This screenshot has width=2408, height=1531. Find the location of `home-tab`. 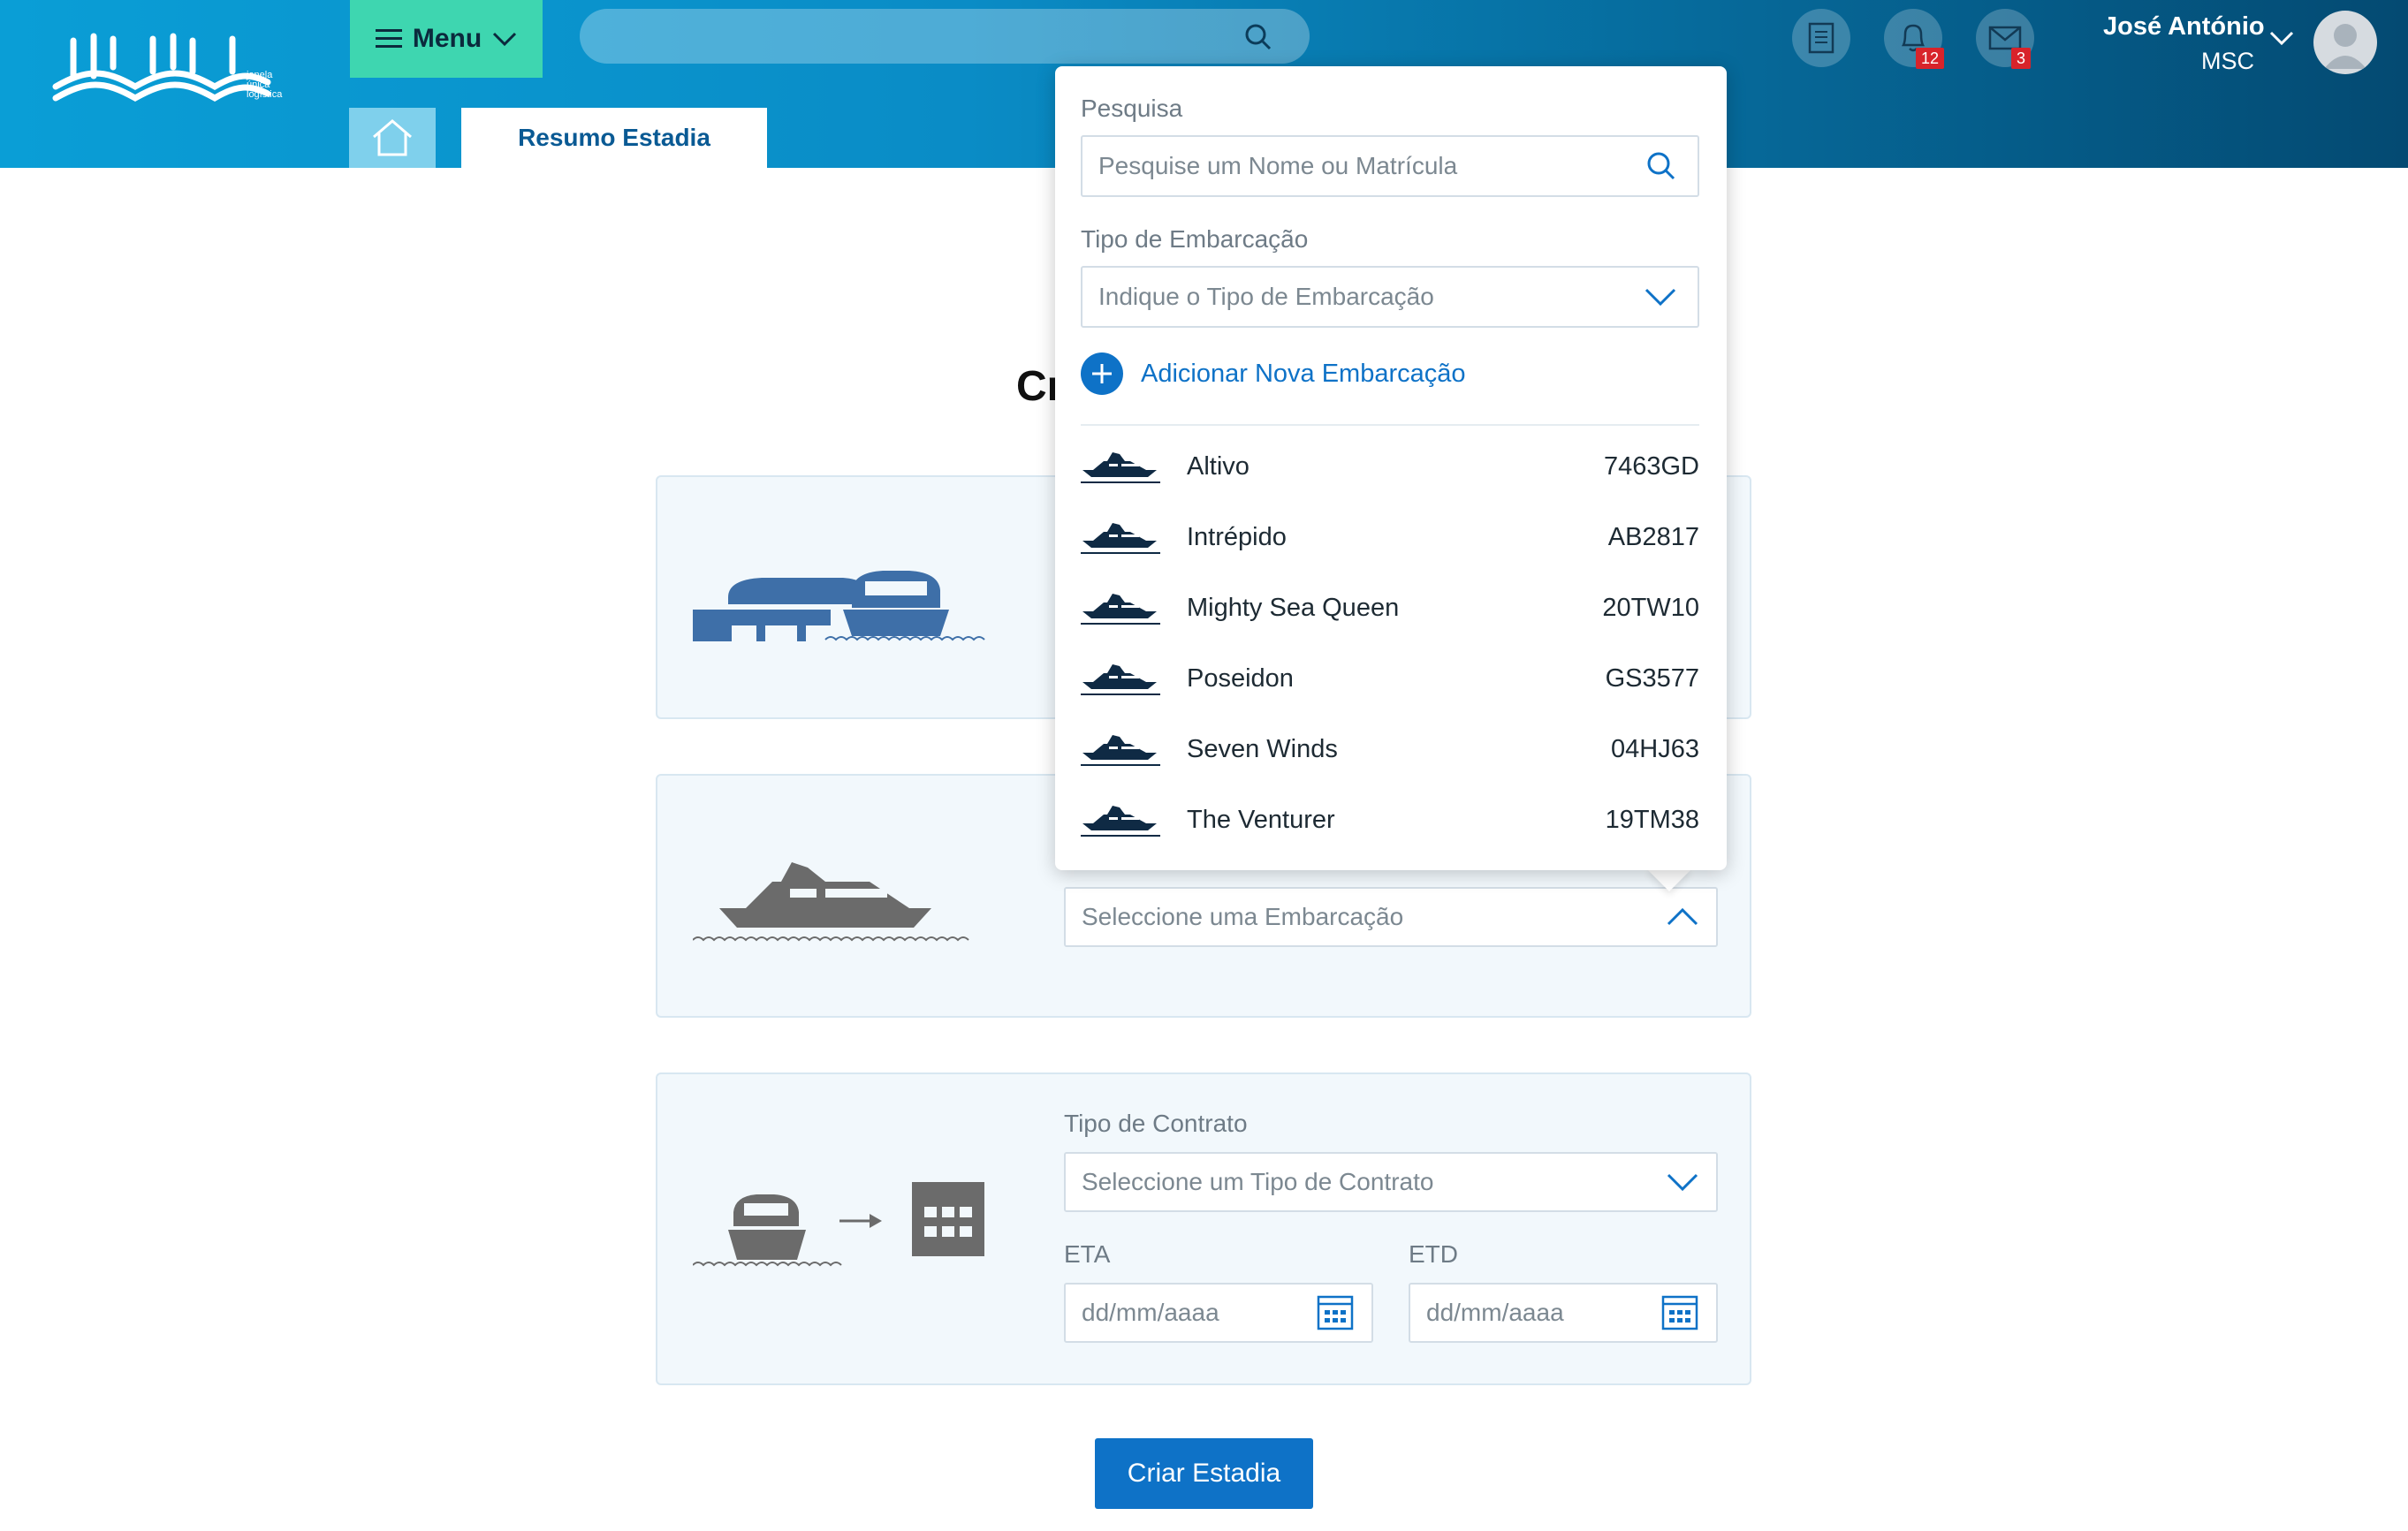

home-tab is located at coordinates (393, 138).